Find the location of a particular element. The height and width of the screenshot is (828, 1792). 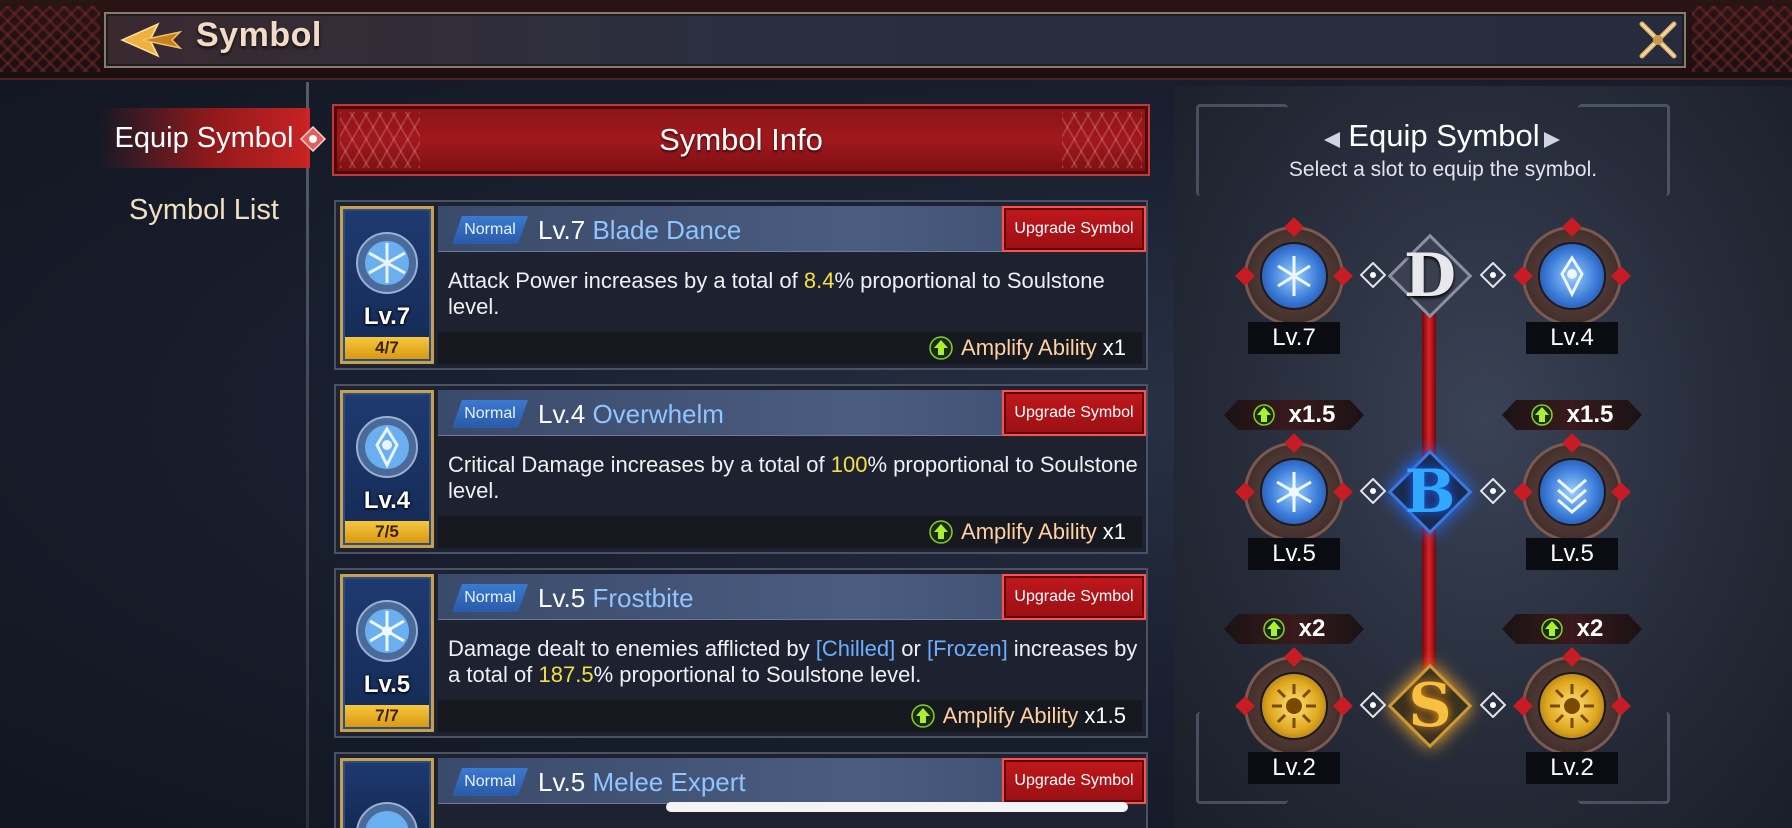

active-indicator-icon is located at coordinates (313, 139).